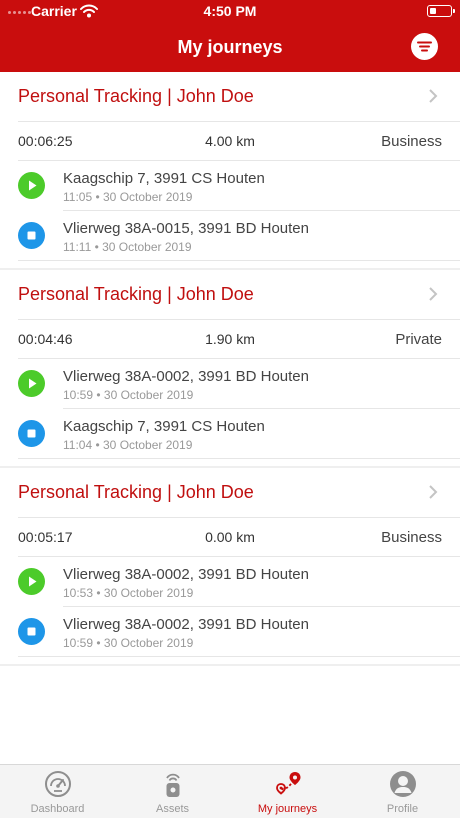 This screenshot has height=818, width=460. What do you see at coordinates (58, 784) in the screenshot?
I see `speedometer-icon` at bounding box center [58, 784].